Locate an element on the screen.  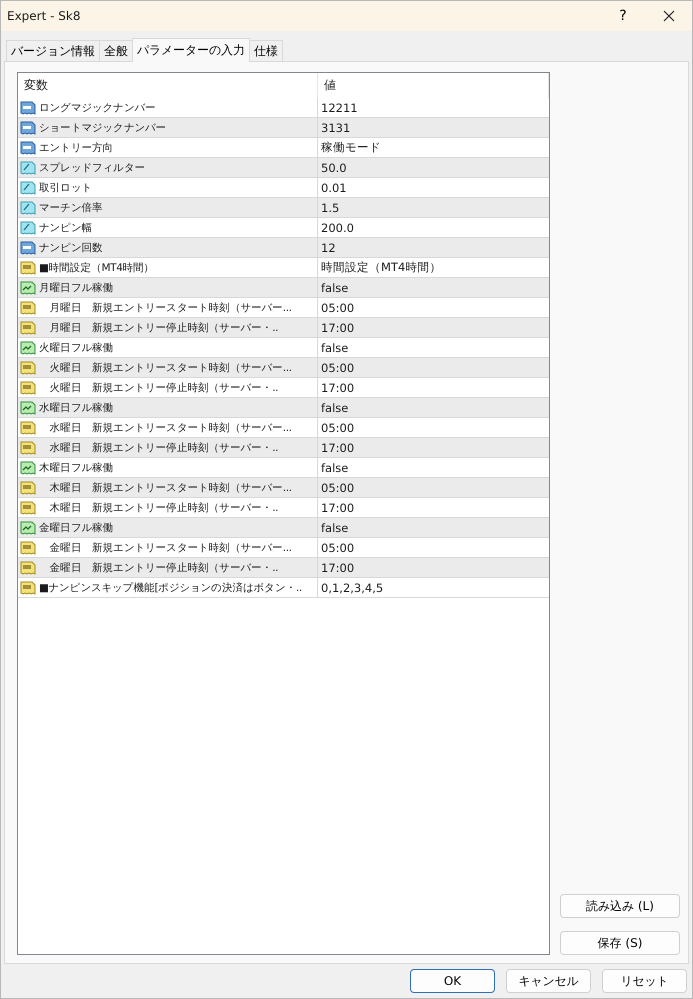
tab: パラメーターの入力 is located at coordinates (191, 50).